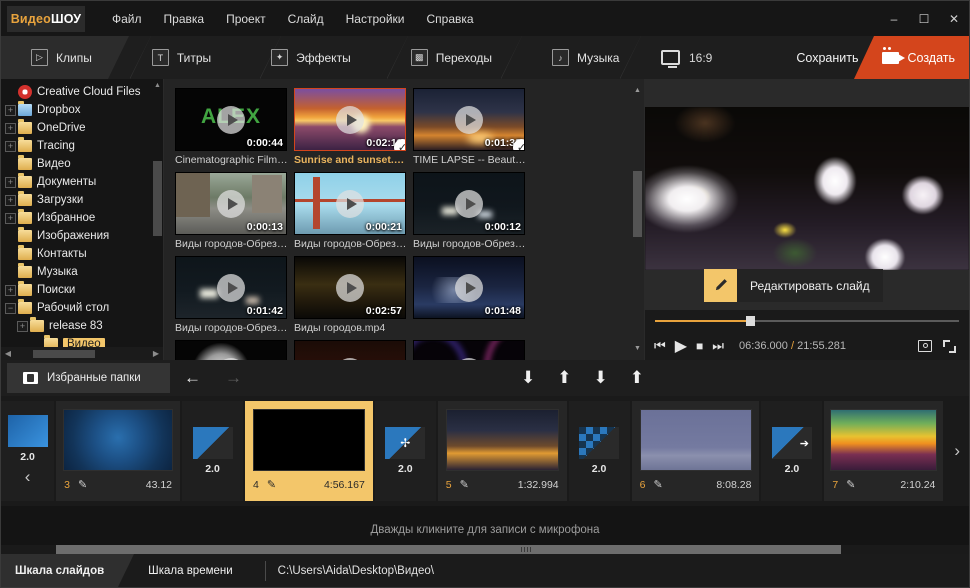 Image resolution: width=970 pixels, height=588 pixels. Describe the element at coordinates (231, 203) in the screenshot. I see `clip-thumbnail: 0:00:13` at that location.